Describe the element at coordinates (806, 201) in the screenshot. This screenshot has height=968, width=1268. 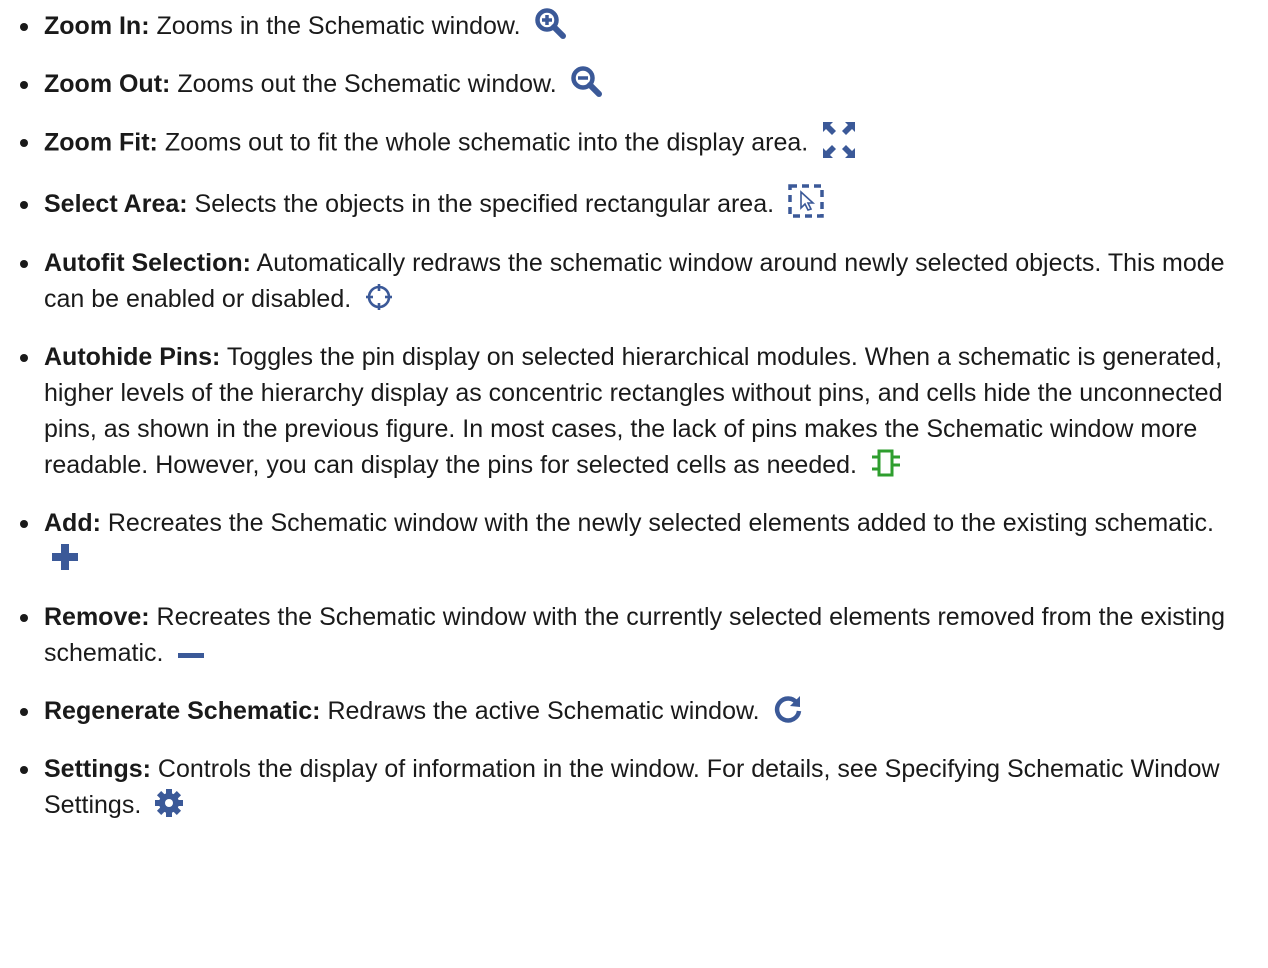
I see `select-area-icon` at that location.